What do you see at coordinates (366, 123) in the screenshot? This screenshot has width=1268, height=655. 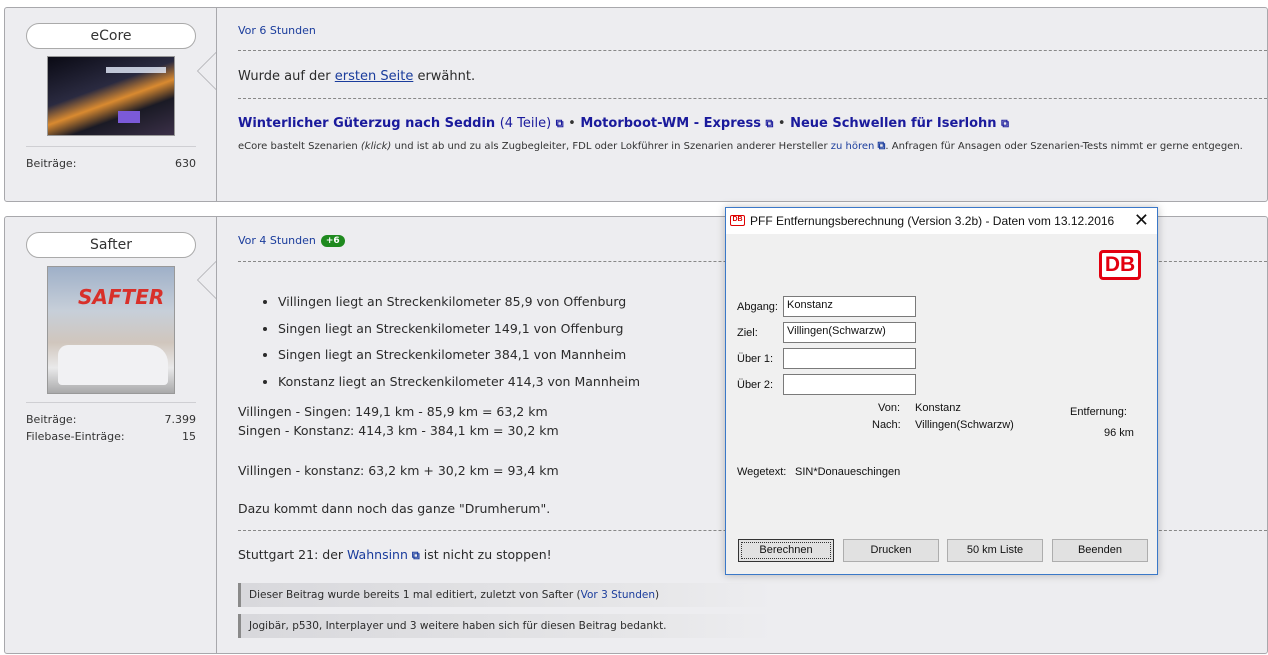 I see `signature-link-guterzug: Winterlicher Güterzug nach Seddin` at bounding box center [366, 123].